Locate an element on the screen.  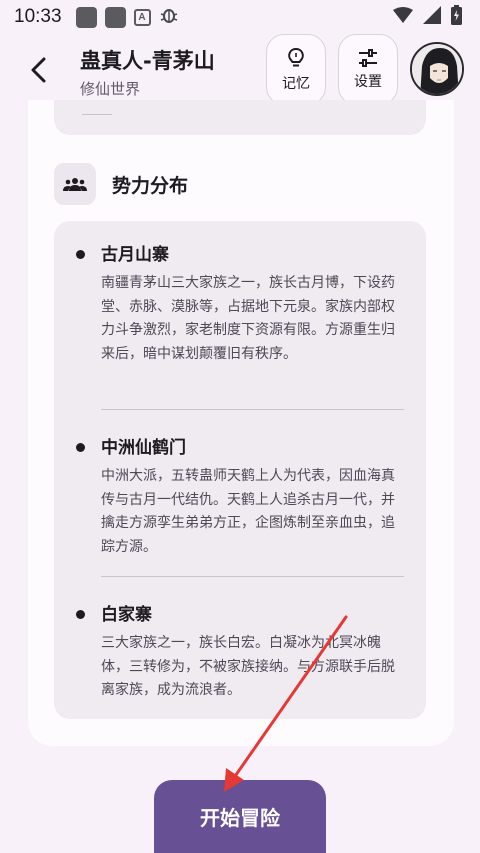
wifi-icon is located at coordinates (403, 17).